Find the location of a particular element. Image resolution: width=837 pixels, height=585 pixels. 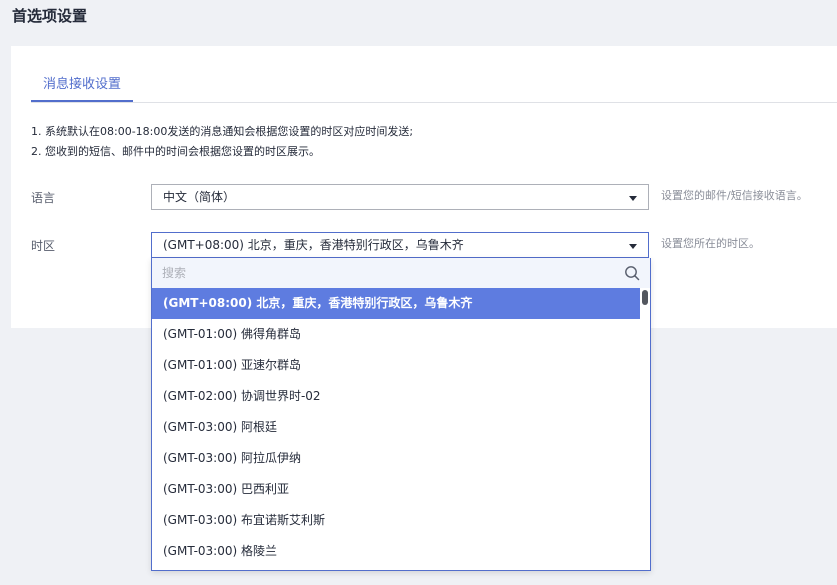

search-input is located at coordinates (382, 273).